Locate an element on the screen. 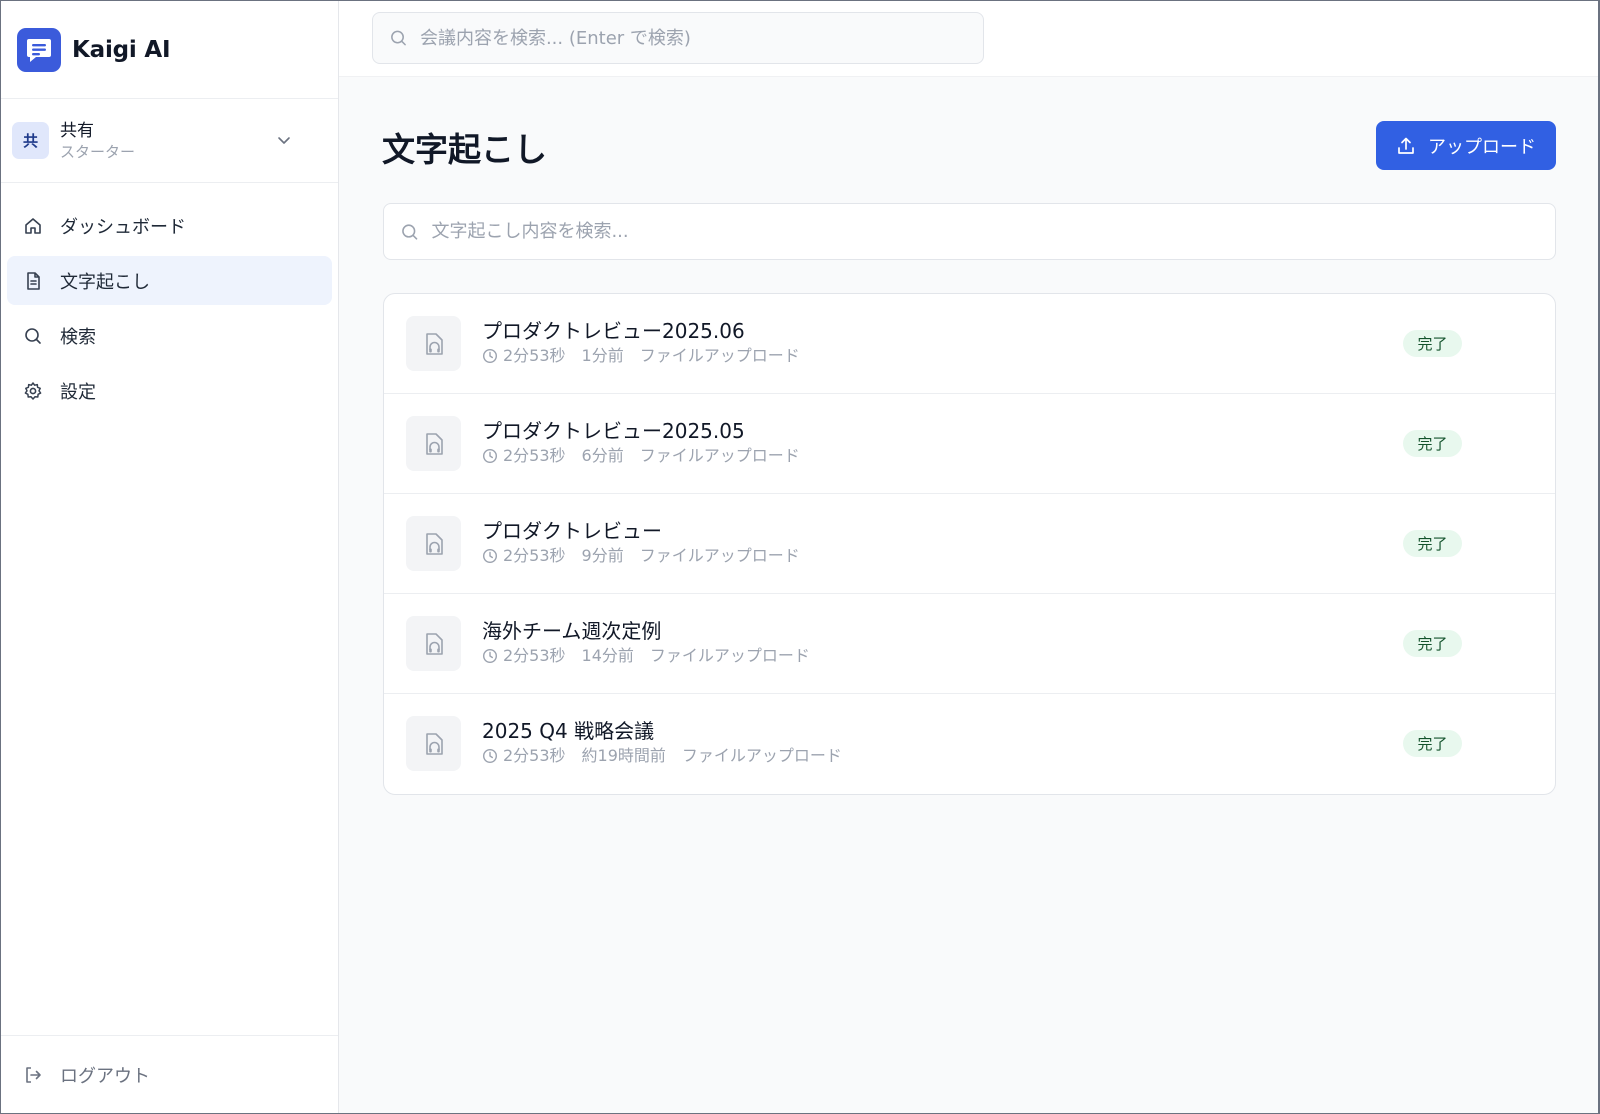  upload-icon is located at coordinates (1406, 145).